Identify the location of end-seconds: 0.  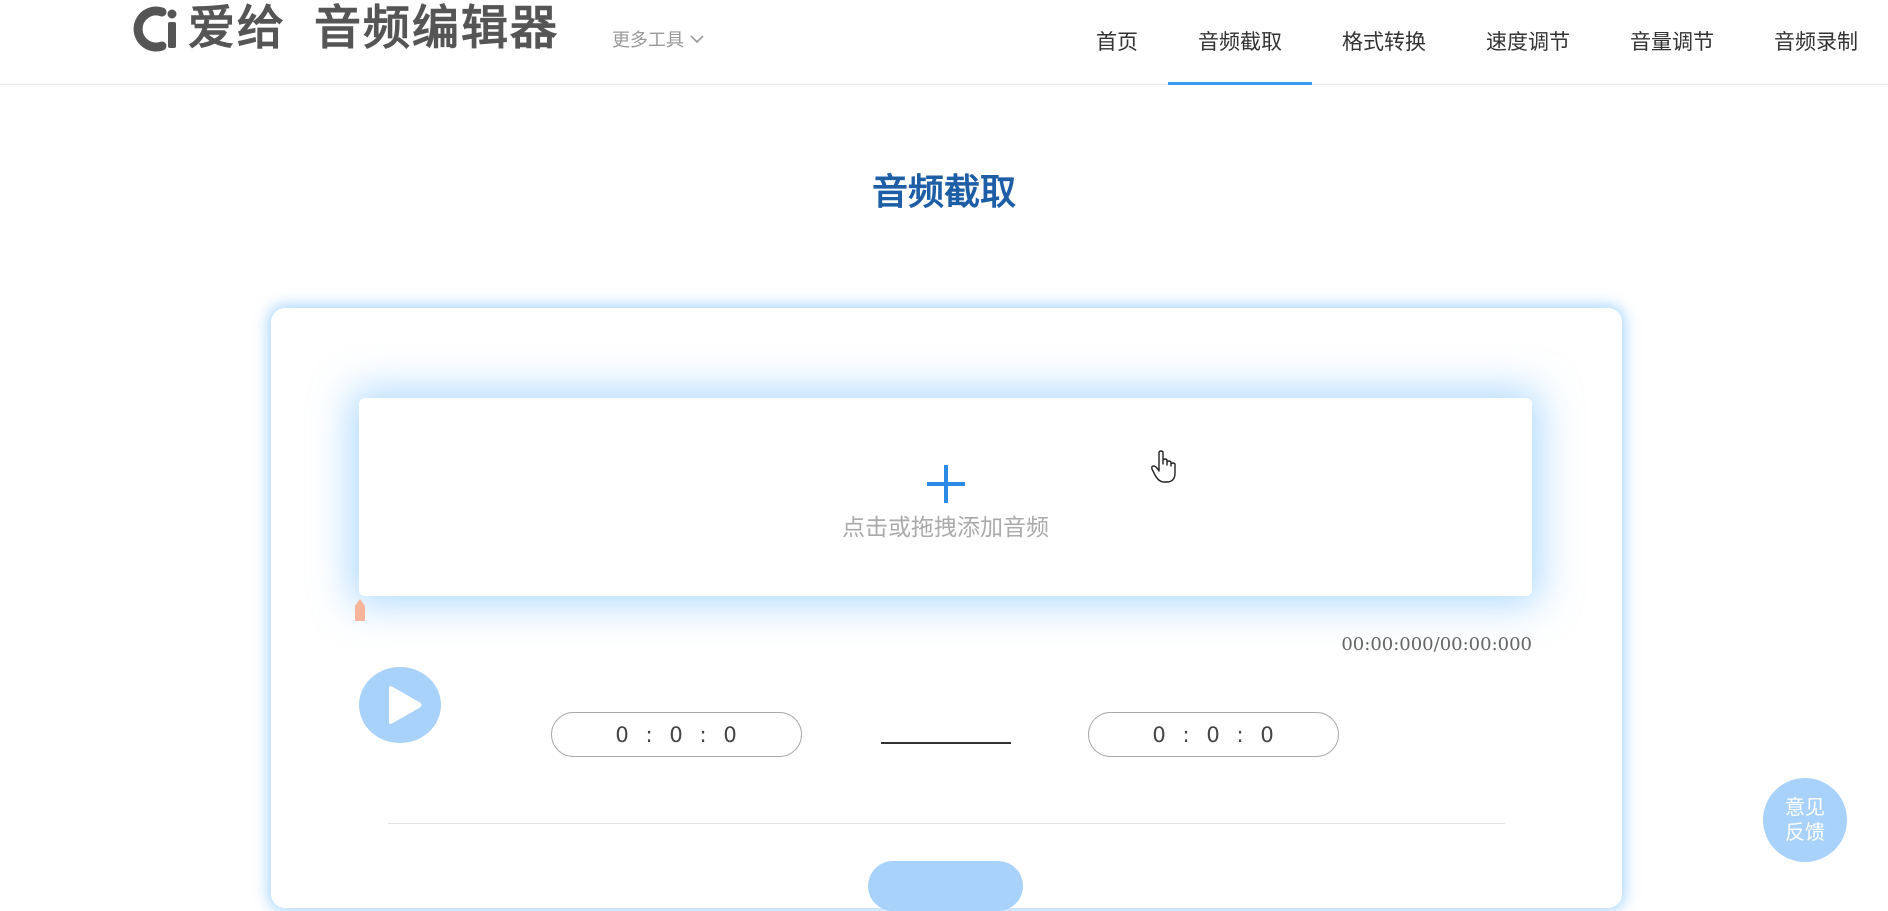
(1268, 735).